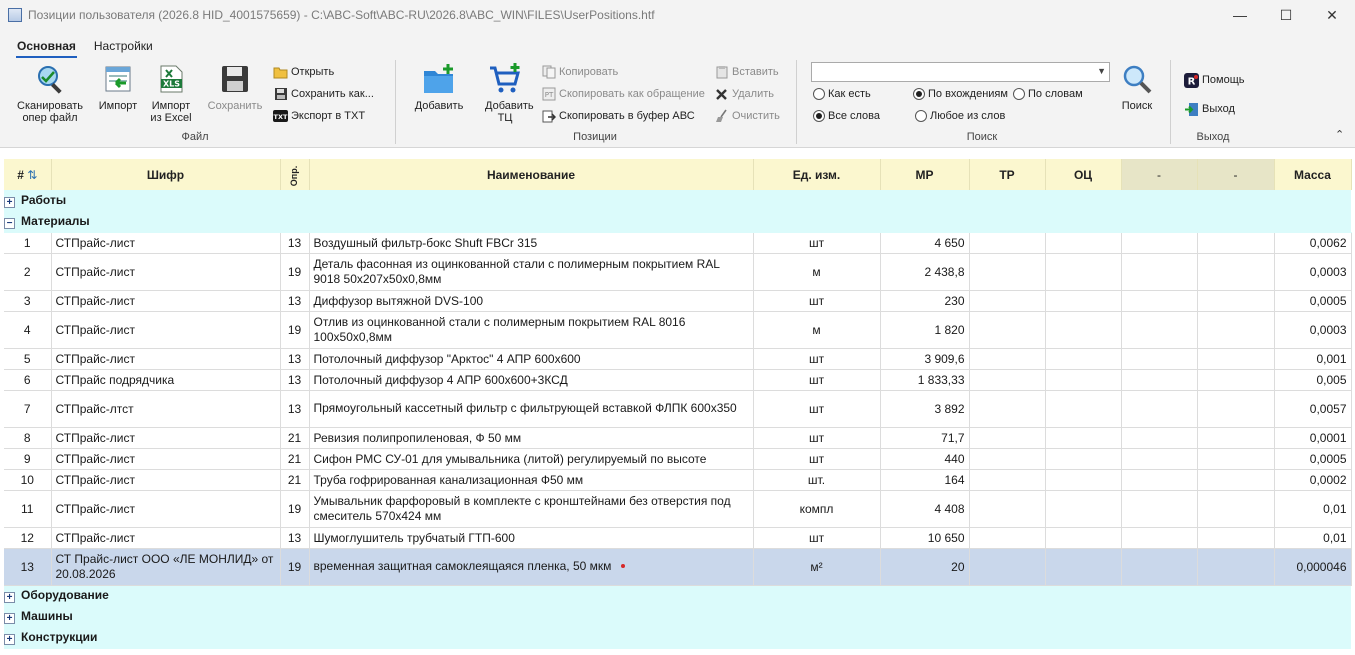 Image resolution: width=1355 pixels, height=655 pixels. I want to click on cell-name: Потолочный диффузор 4 АПР 600х600+3КСД, so click(531, 380).